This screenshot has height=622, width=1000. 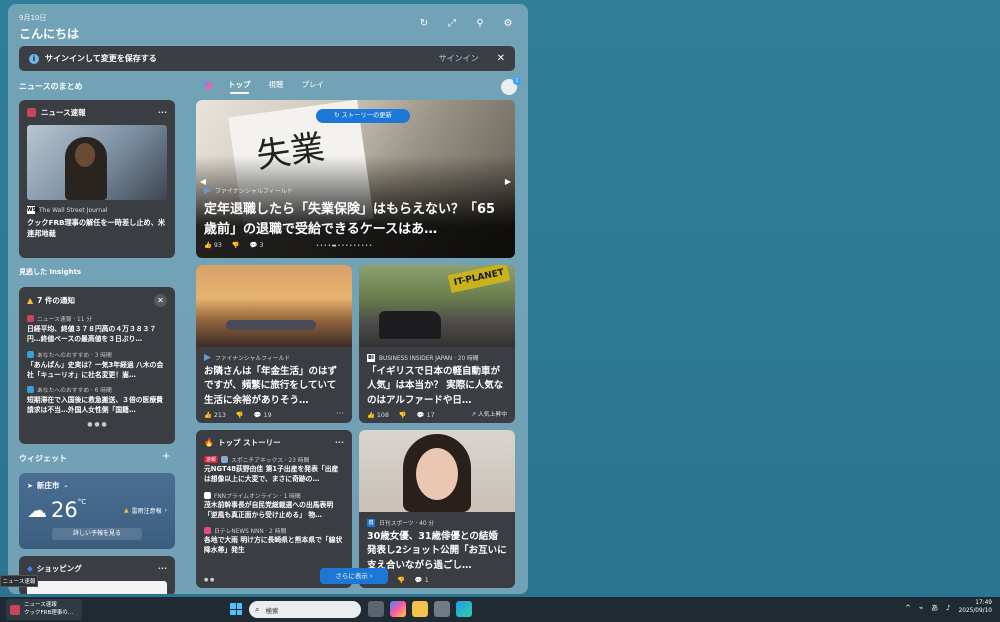 What do you see at coordinates (48, 485) in the screenshot?
I see `weather-city: 新庄市` at bounding box center [48, 485].